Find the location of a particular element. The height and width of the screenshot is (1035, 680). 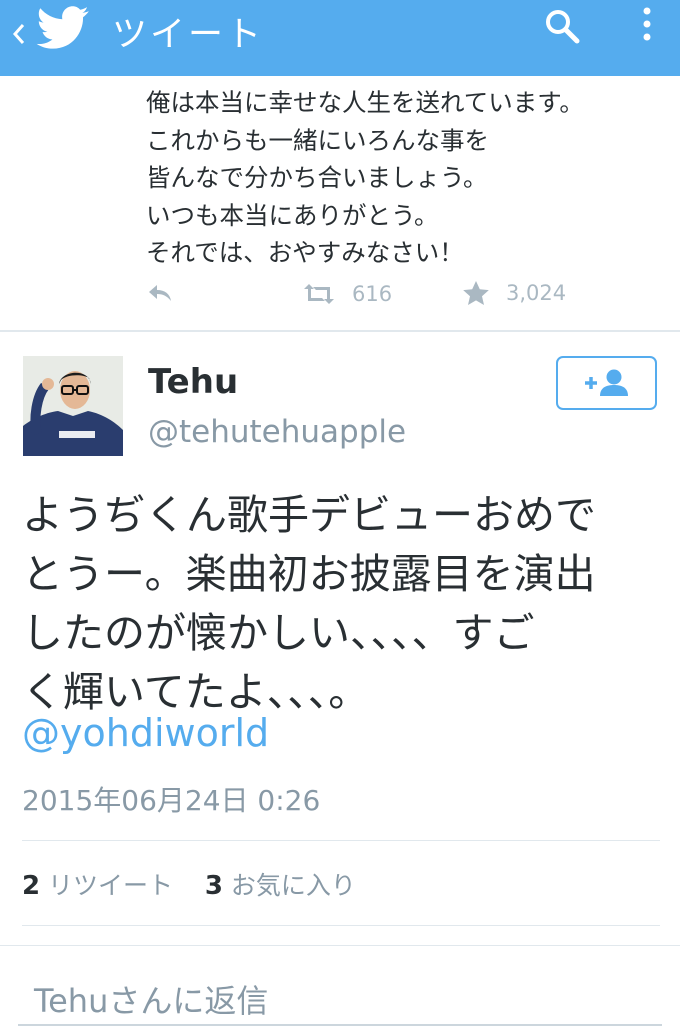

previous-tweet-line: 皆んなで分かち合いましょう。 is located at coordinates (317, 177).